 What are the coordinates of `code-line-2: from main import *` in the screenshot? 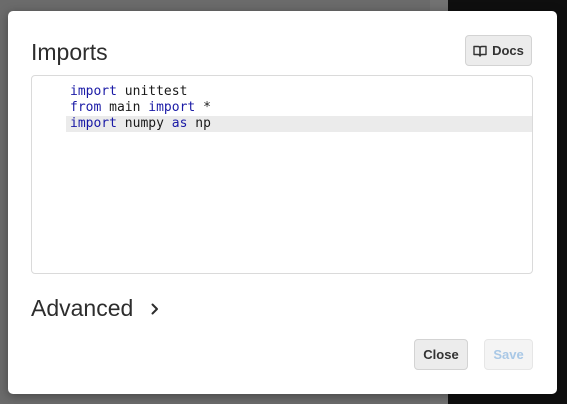 It's located at (282, 108).